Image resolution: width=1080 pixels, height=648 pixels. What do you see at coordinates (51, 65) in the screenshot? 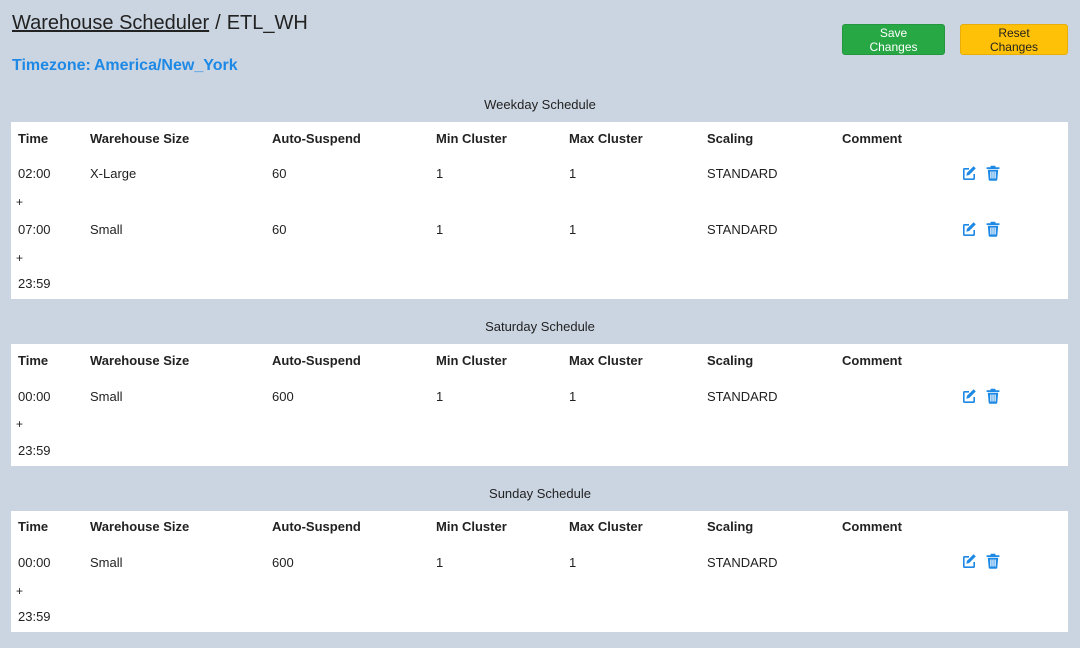
I see `timezone-label: Timezone:` at bounding box center [51, 65].